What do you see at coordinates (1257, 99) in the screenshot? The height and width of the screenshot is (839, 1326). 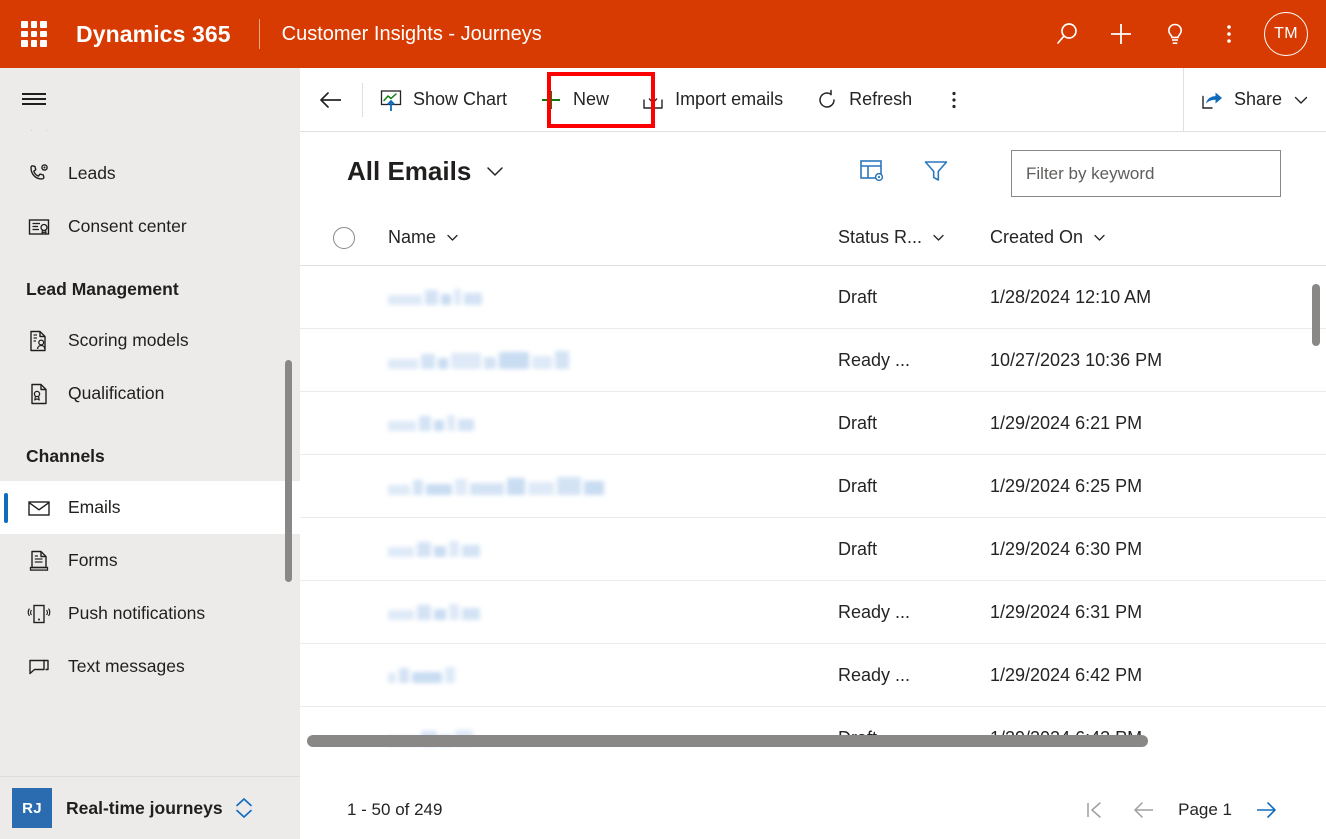 I see `share-label: Share` at bounding box center [1257, 99].